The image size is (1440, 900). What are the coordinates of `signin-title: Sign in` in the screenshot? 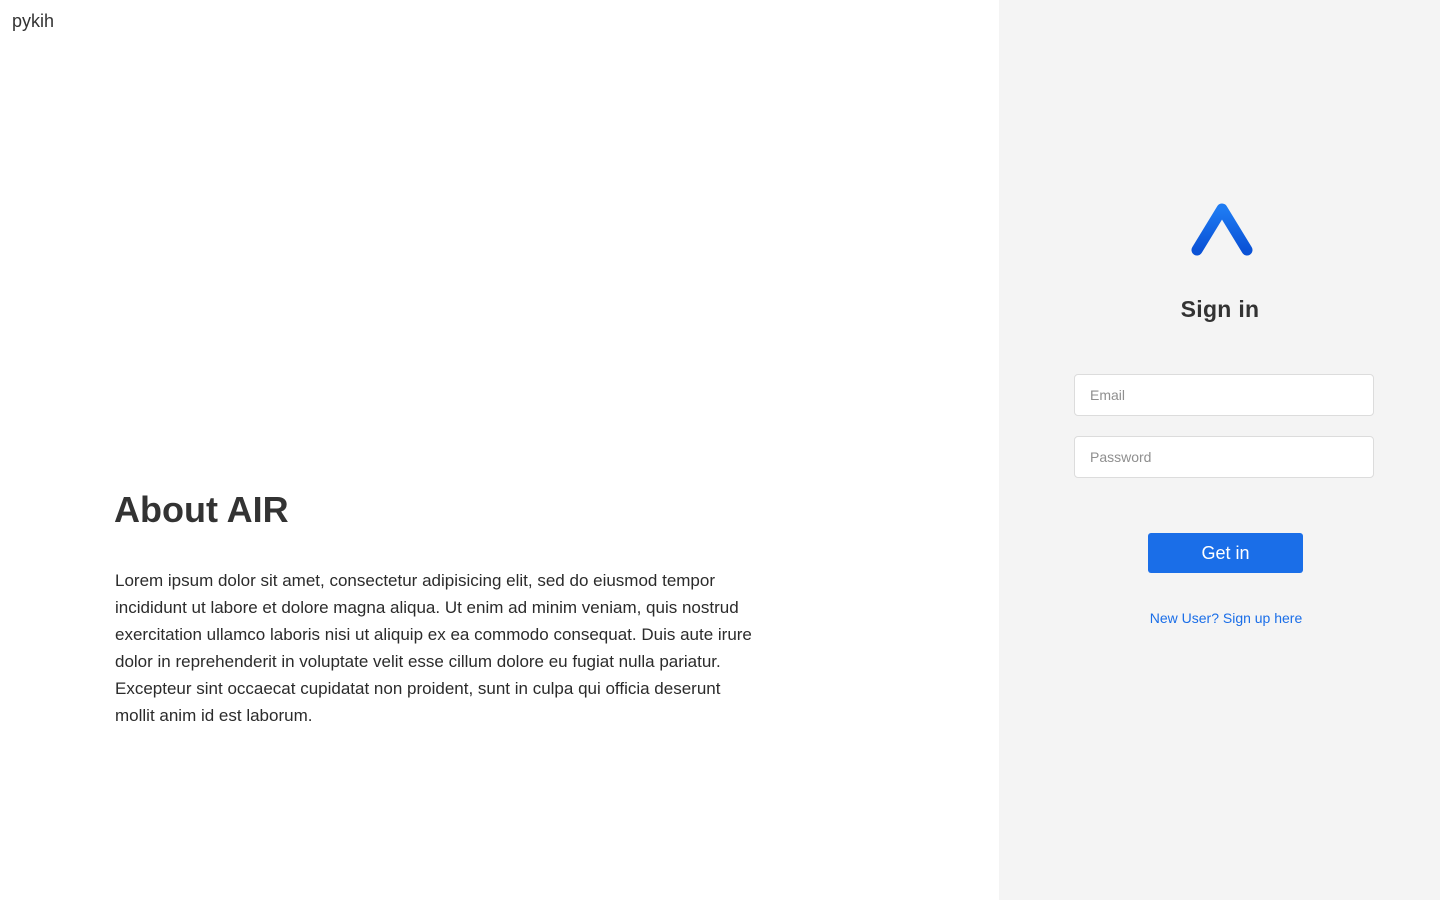 It's located at (1220, 309).